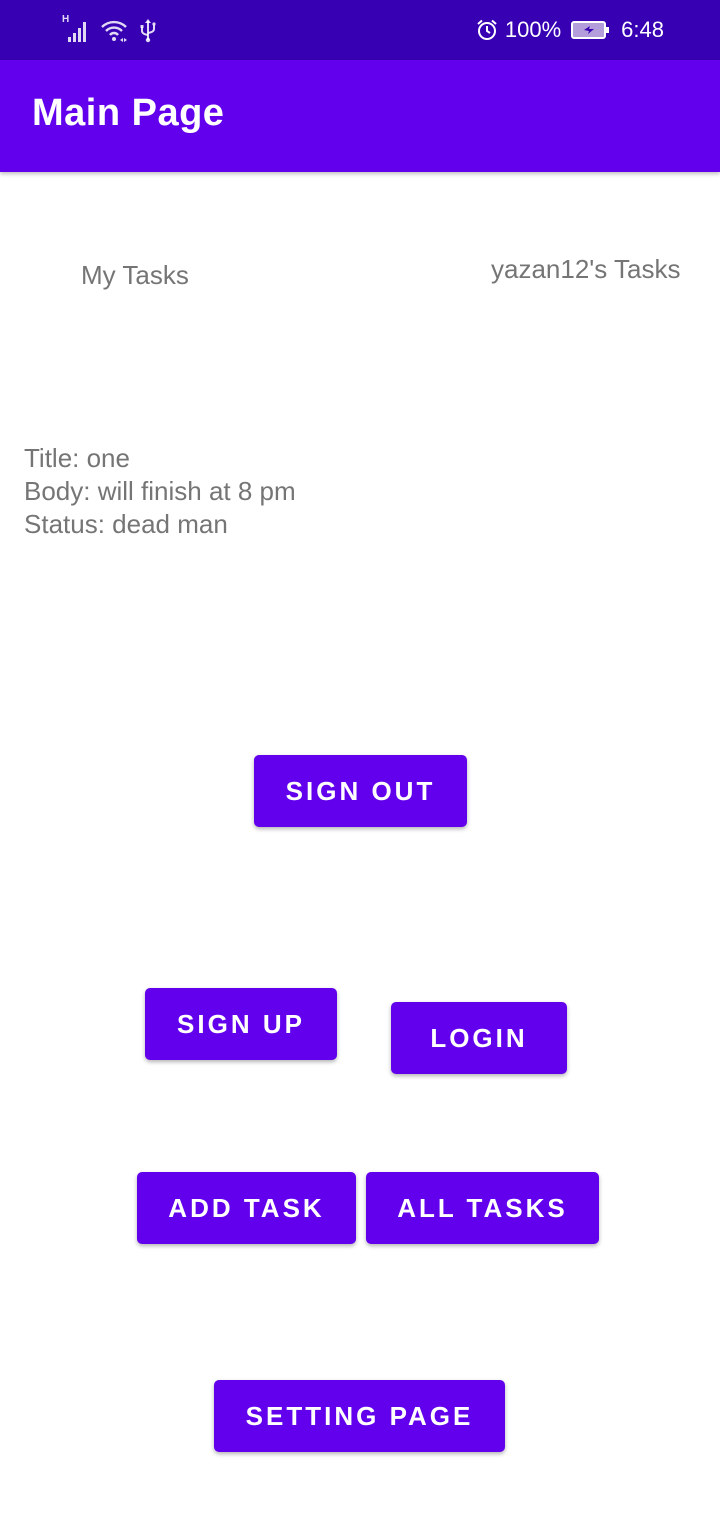 This screenshot has height=1520, width=720. I want to click on setting-page-button: SETTING PAGE, so click(359, 1416).